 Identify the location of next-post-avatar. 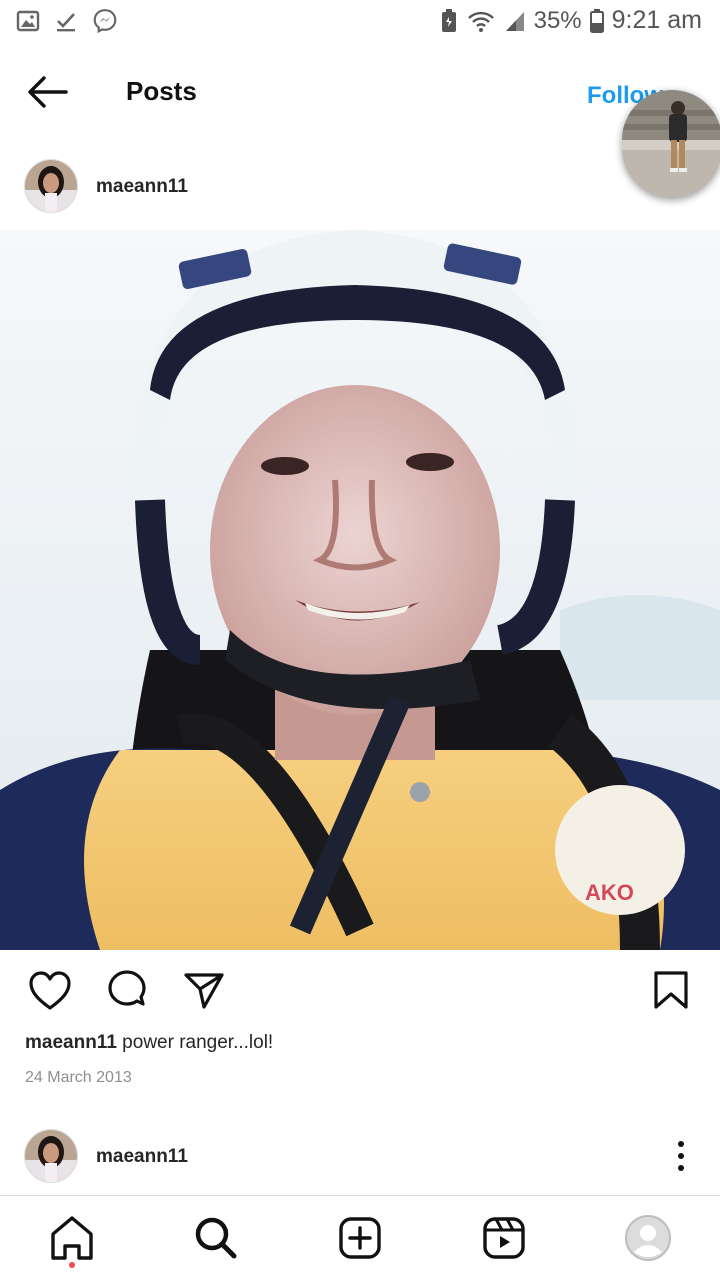
(51, 1156).